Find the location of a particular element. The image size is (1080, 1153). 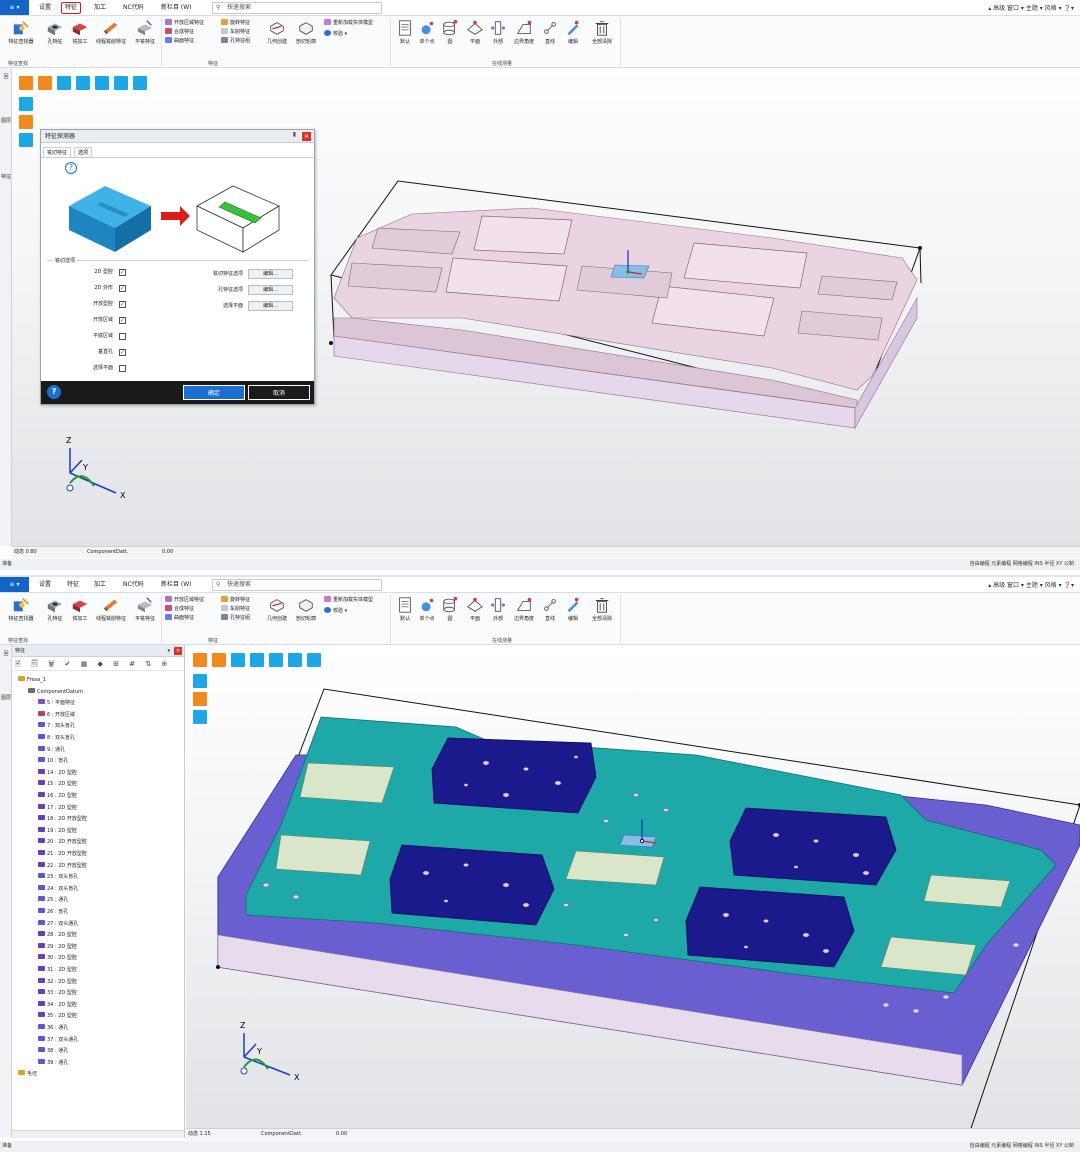

tree-node: 37 : 双头通孔 is located at coordinates (58, 1040).